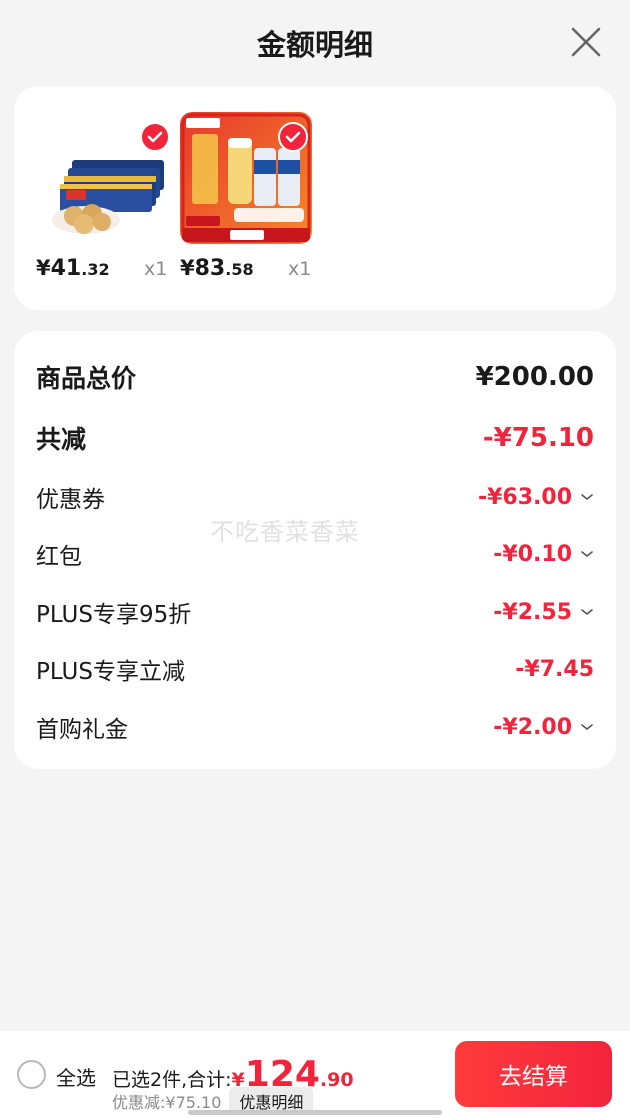 The height and width of the screenshot is (1118, 630). I want to click on checkout-button: 去结算, so click(533, 1074).